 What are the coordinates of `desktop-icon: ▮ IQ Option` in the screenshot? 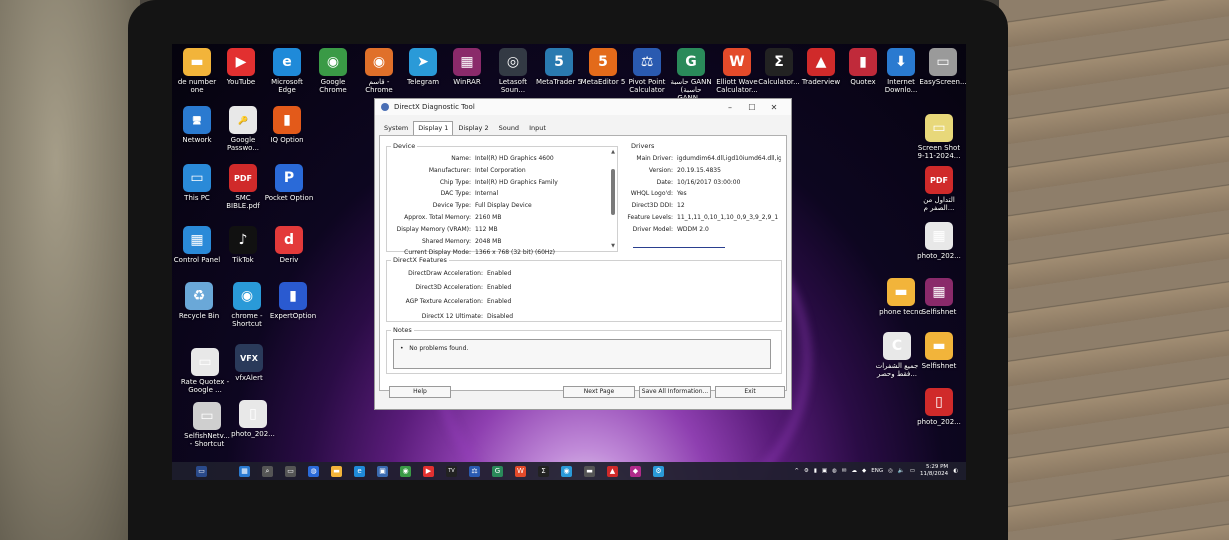 It's located at (287, 125).